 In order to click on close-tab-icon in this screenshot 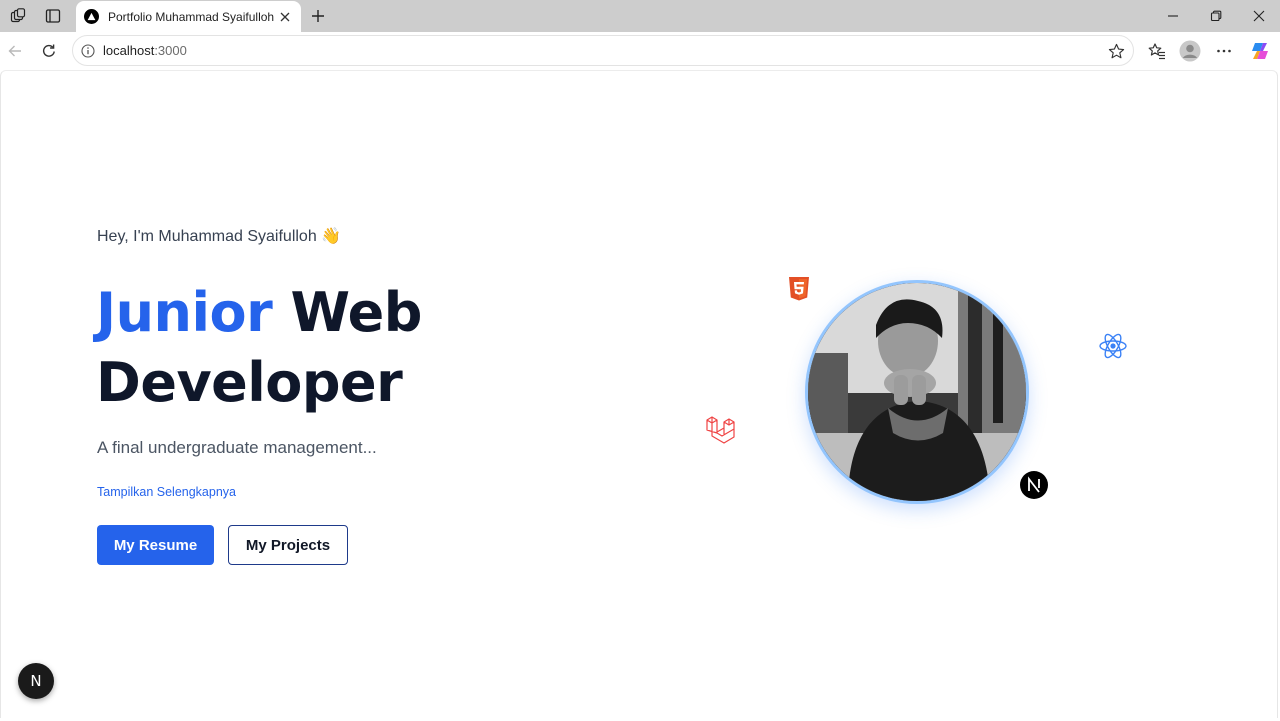, I will do `click(285, 17)`.